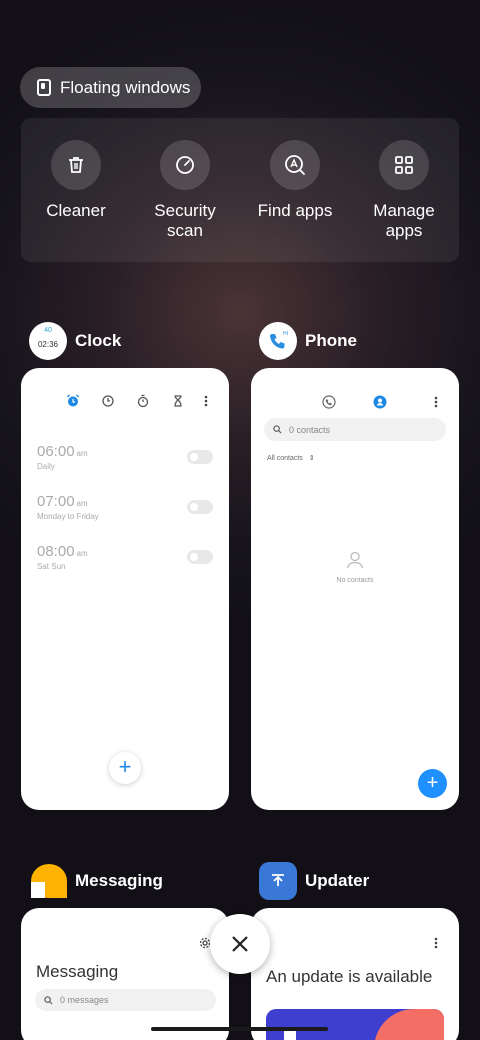 The image size is (480, 1040). What do you see at coordinates (125, 87) in the screenshot?
I see `floating-windows-label: Floating windows` at bounding box center [125, 87].